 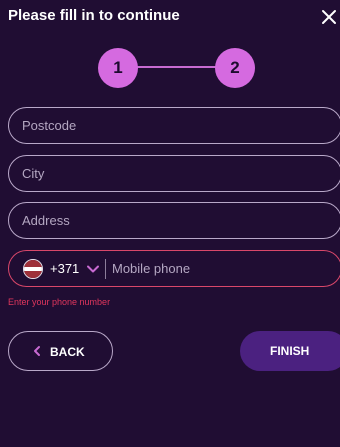 I want to click on step-2: 2, so click(x=235, y=68).